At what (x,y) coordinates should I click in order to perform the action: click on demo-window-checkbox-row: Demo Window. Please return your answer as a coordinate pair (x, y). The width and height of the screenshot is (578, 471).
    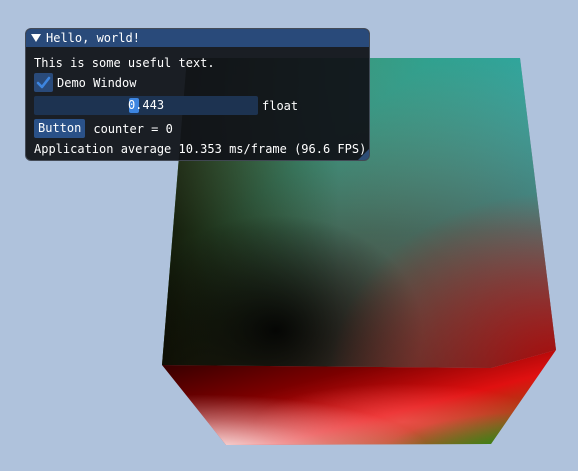
    Looking at the image, I should click on (85, 82).